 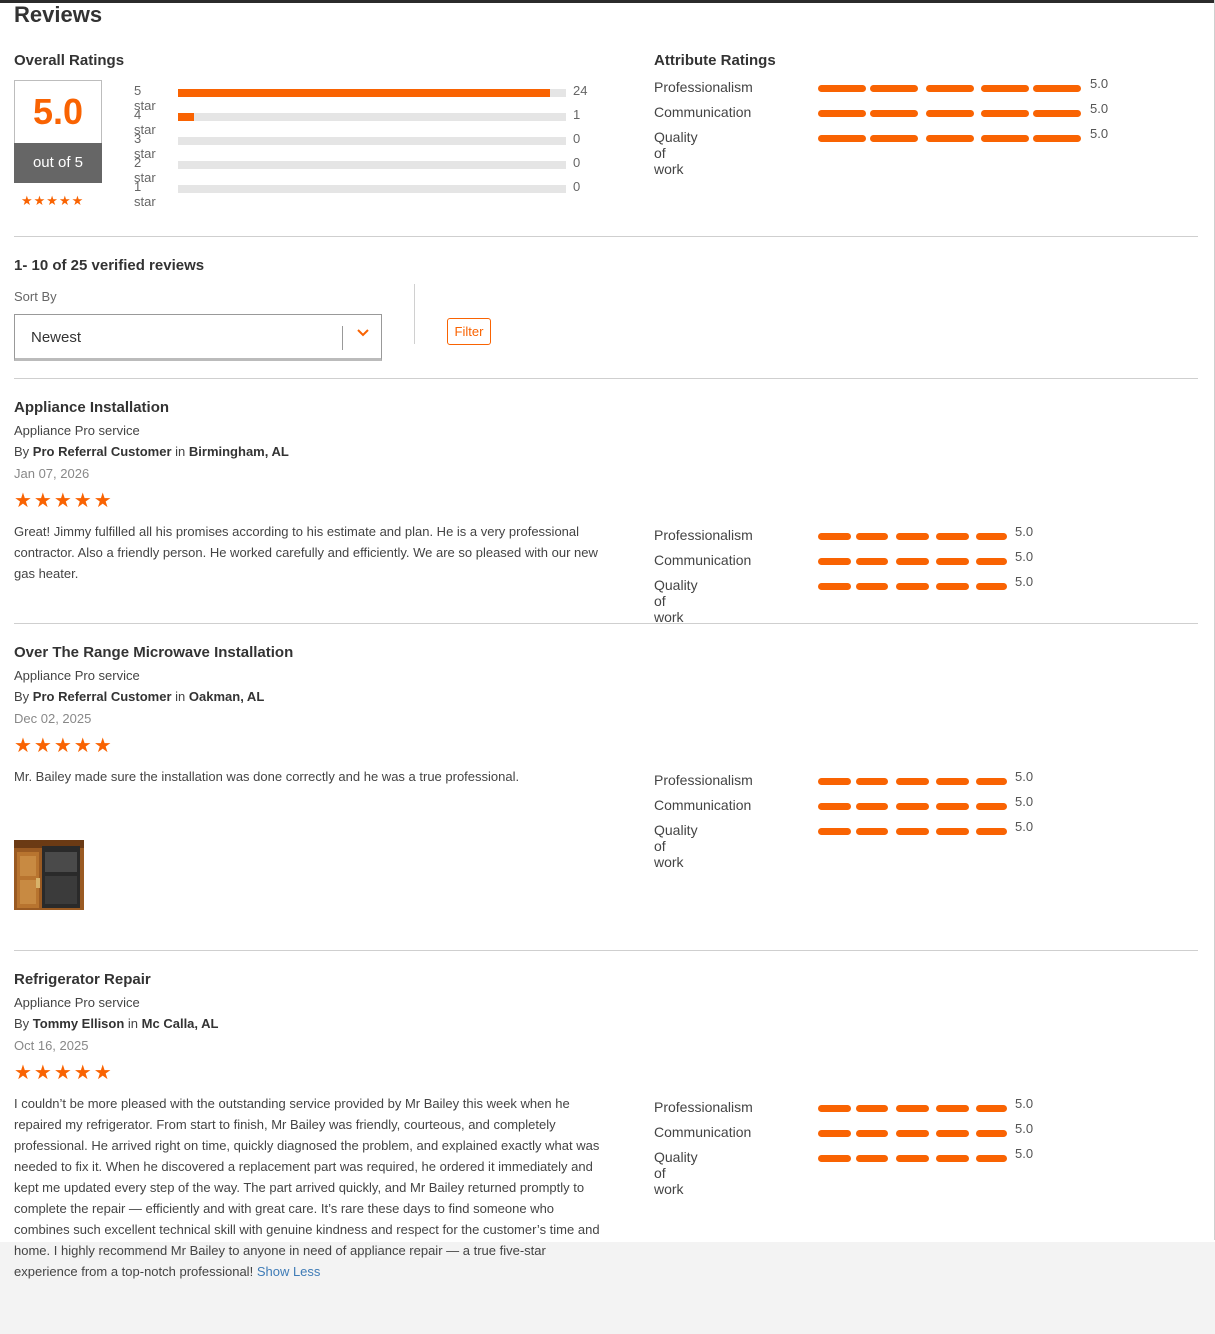 What do you see at coordinates (53, 718) in the screenshot?
I see `review-date: Dec 02, 2025` at bounding box center [53, 718].